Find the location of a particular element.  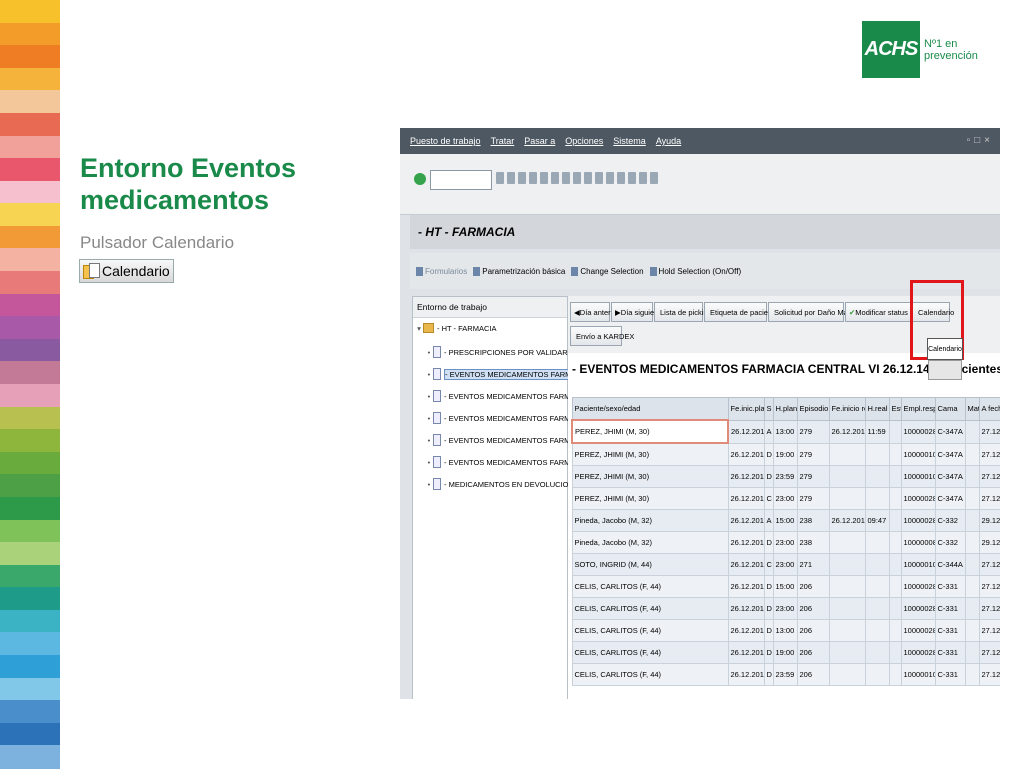

table-cell: SOTO, INGRID (M, 44) is located at coordinates (650, 564).